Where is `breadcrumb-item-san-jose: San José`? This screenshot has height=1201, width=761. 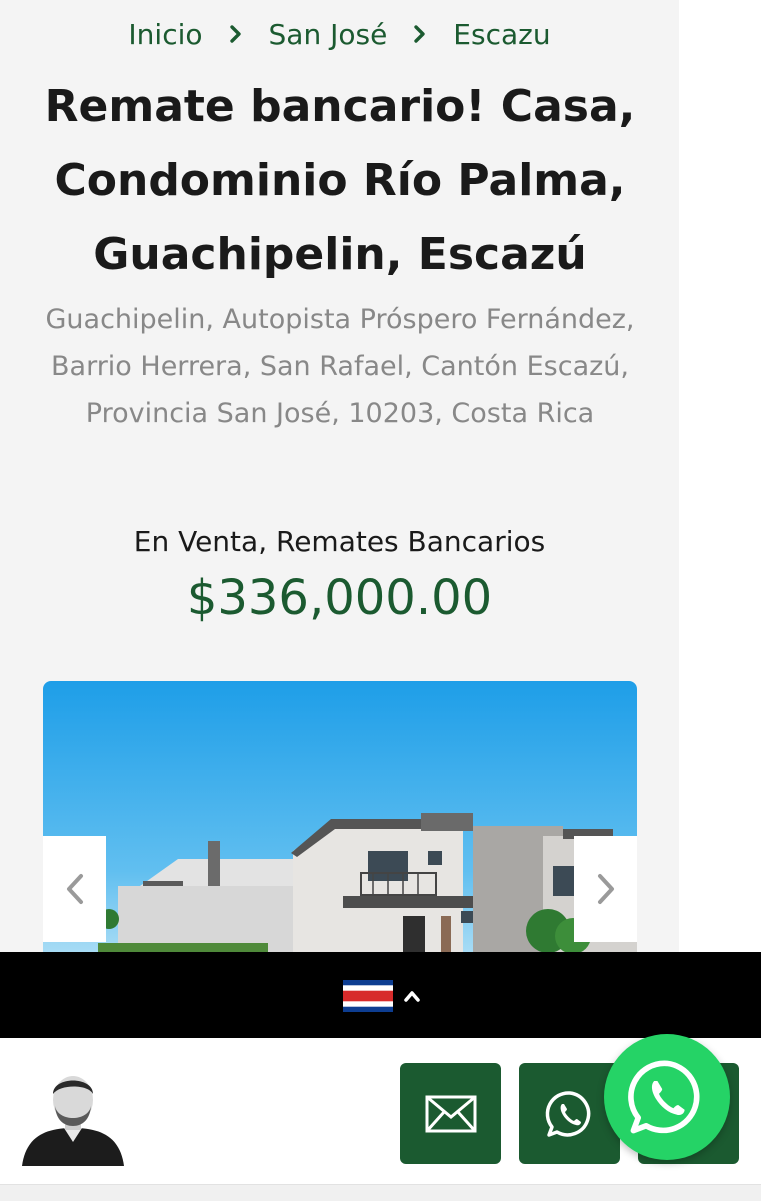
breadcrumb-item-san-jose: San José is located at coordinates (328, 34).